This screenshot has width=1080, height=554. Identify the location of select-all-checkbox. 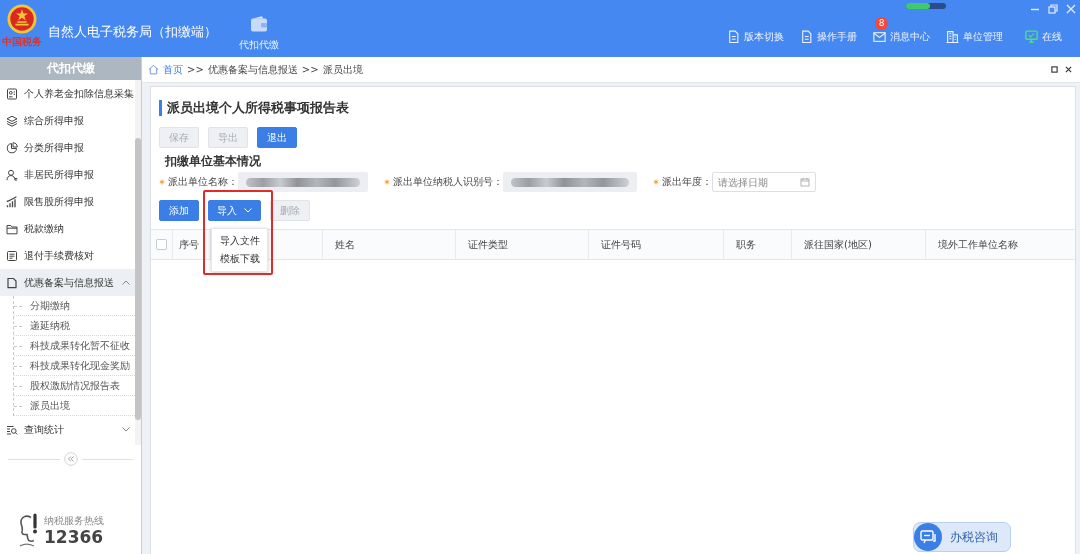
(161, 244).